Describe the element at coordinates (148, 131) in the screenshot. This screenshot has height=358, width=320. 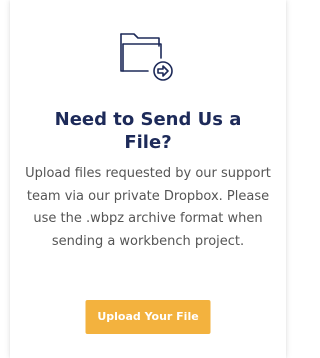
I see `card-title: Need to Send Us a File?` at that location.